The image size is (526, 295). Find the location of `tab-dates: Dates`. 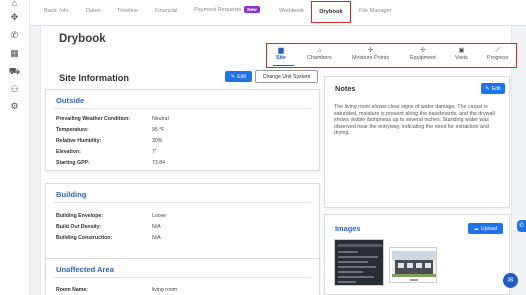

tab-dates: Dates is located at coordinates (93, 11).